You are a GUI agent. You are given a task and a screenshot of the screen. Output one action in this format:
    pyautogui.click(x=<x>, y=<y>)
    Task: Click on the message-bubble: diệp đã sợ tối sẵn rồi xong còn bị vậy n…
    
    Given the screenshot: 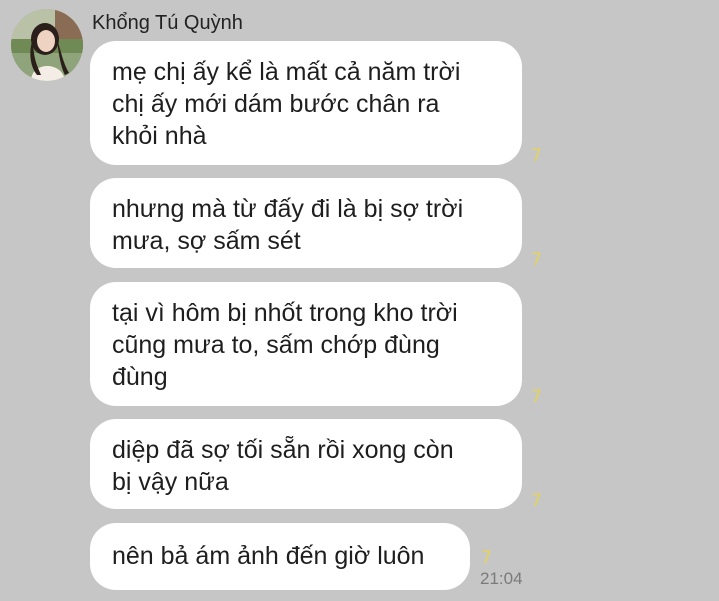 What is the action you would take?
    pyautogui.click(x=306, y=464)
    